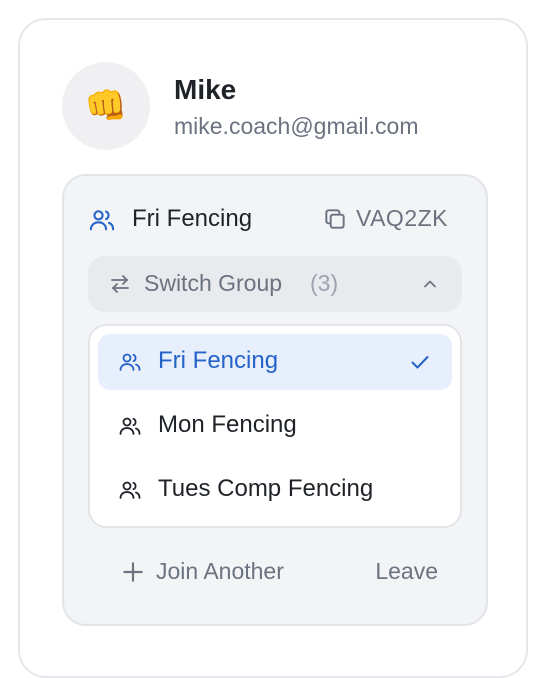 The image size is (548, 678). What do you see at coordinates (406, 571) in the screenshot?
I see `leave-button: Leave` at bounding box center [406, 571].